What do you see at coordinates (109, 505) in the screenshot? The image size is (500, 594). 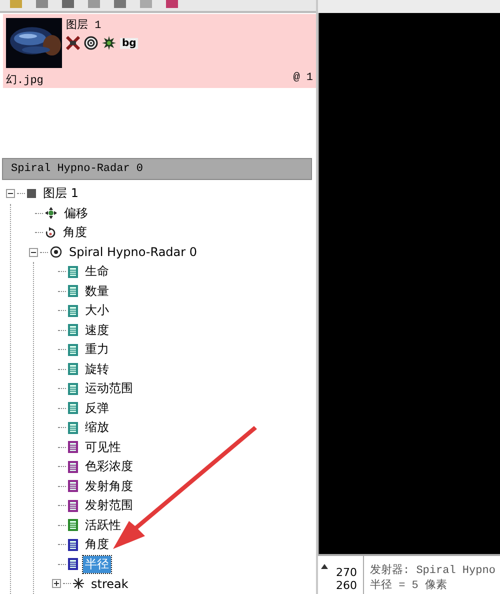 I see `tree-item: 发射范围` at bounding box center [109, 505].